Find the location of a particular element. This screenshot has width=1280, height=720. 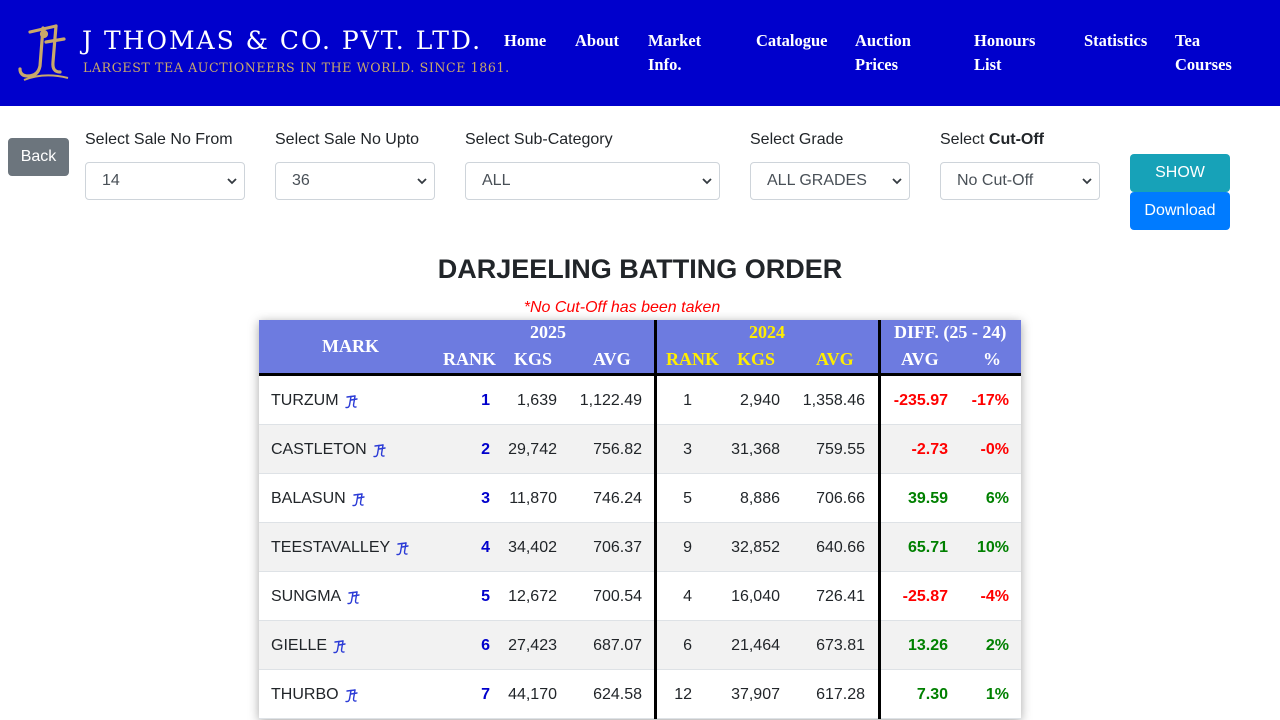

mark-cell: CASTLETON is located at coordinates (329, 450).